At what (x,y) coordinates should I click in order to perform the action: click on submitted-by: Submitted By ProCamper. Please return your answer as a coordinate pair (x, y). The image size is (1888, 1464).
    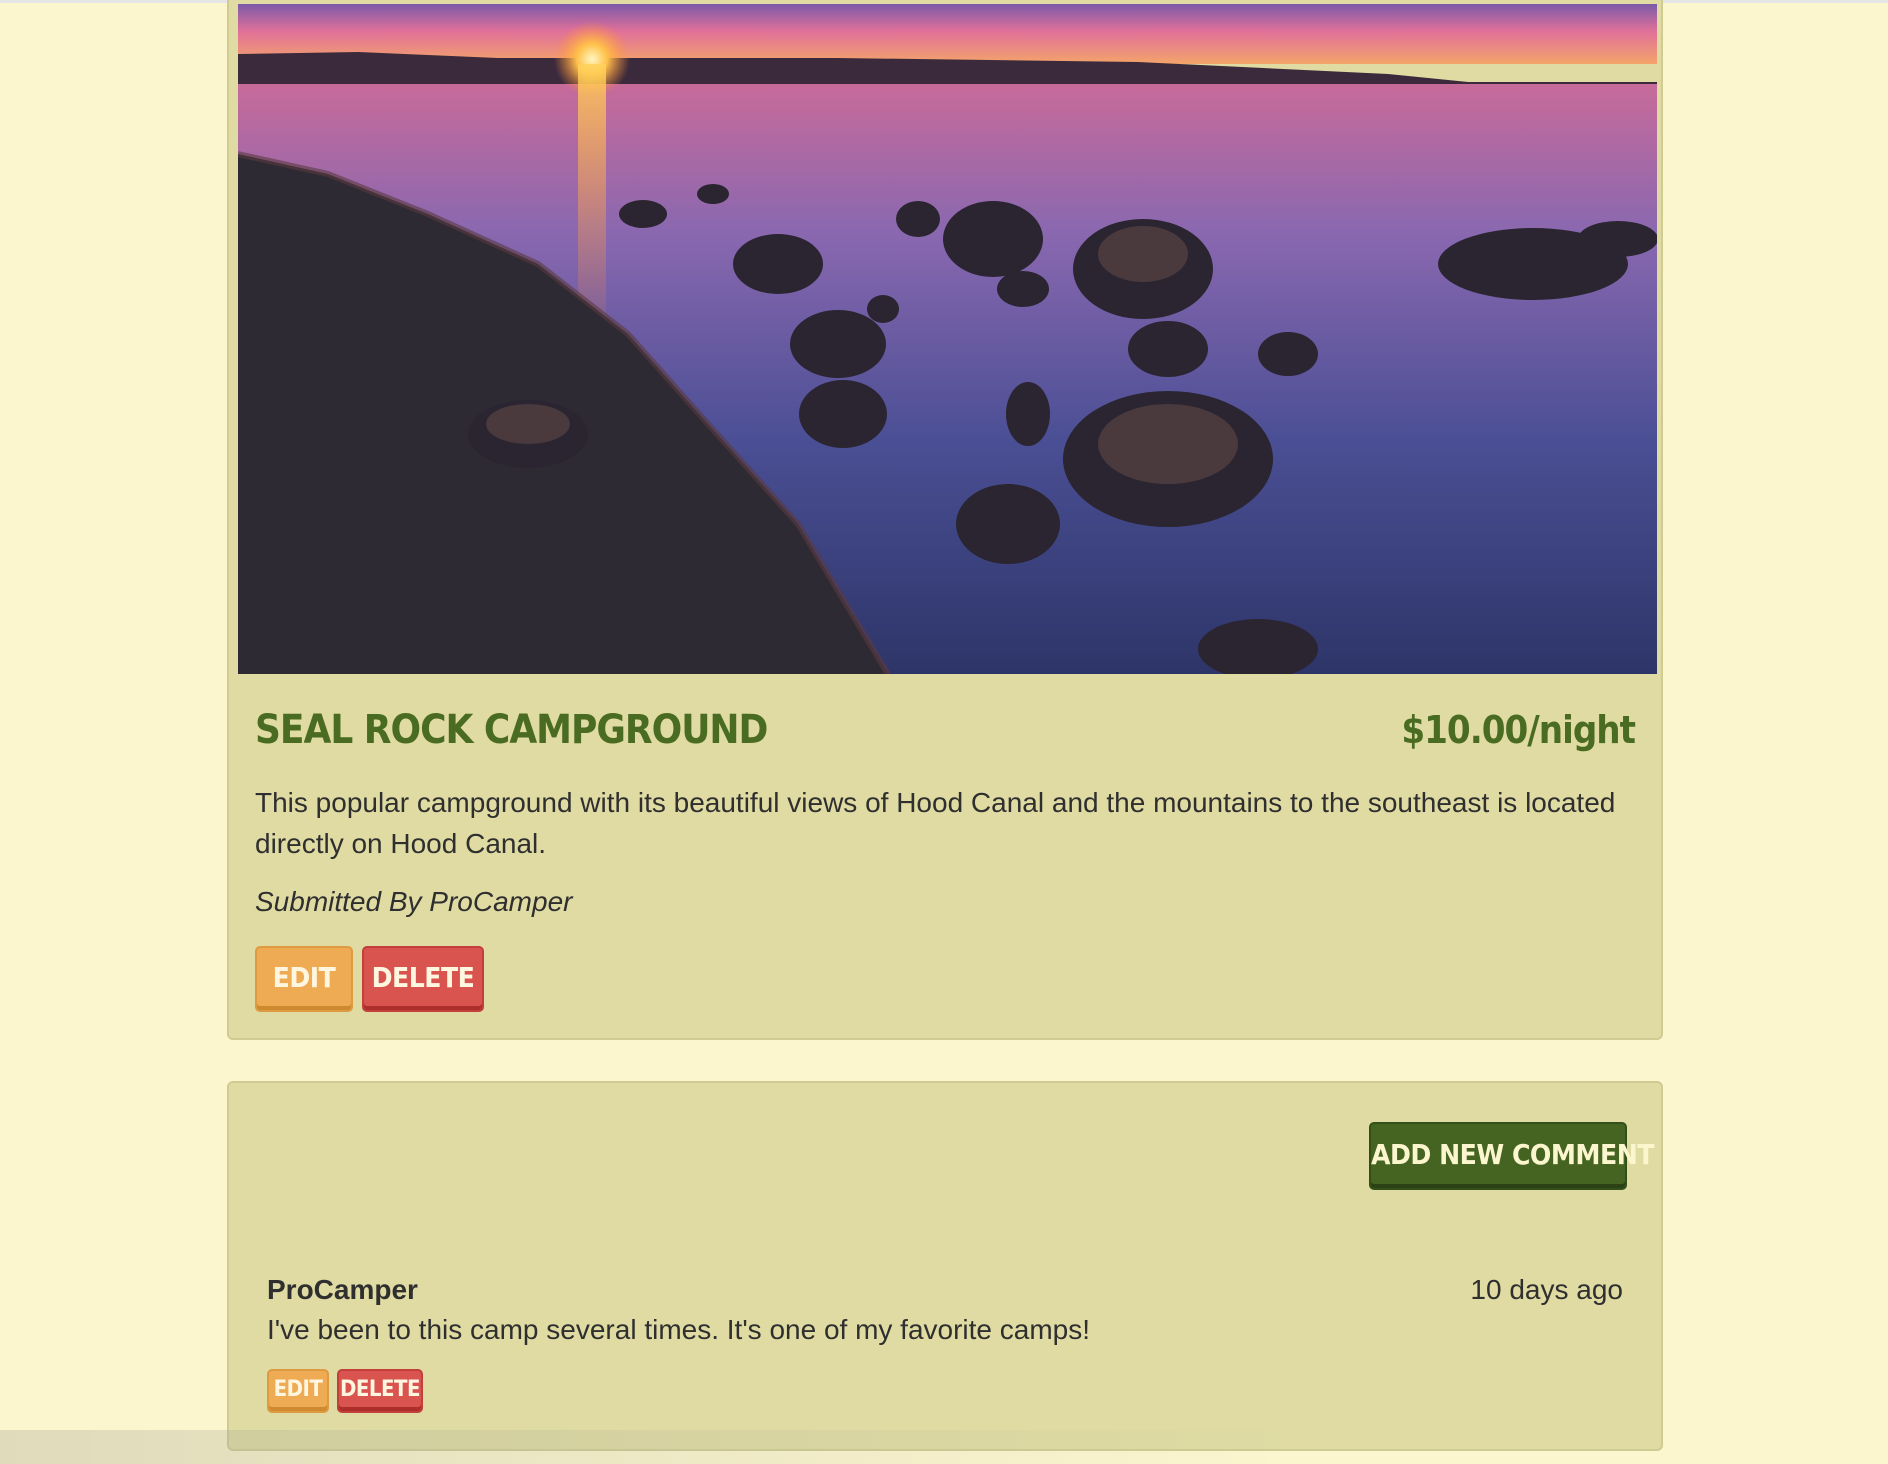
    Looking at the image, I should click on (414, 901).